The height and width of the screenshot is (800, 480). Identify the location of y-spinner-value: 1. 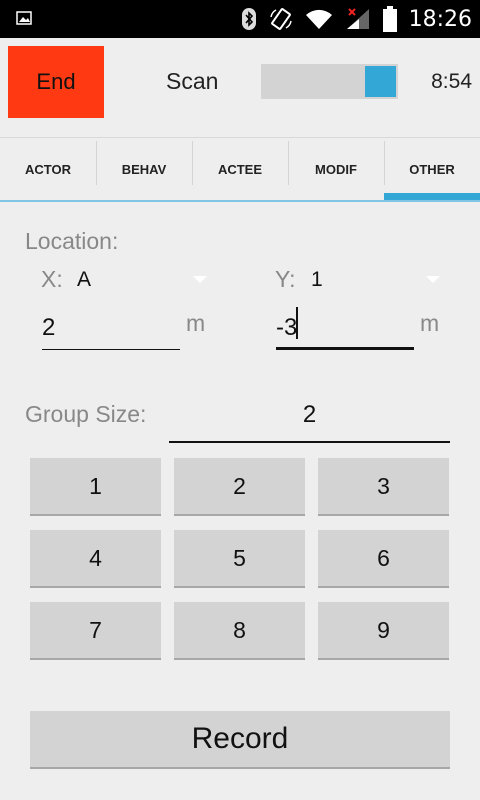
(317, 280).